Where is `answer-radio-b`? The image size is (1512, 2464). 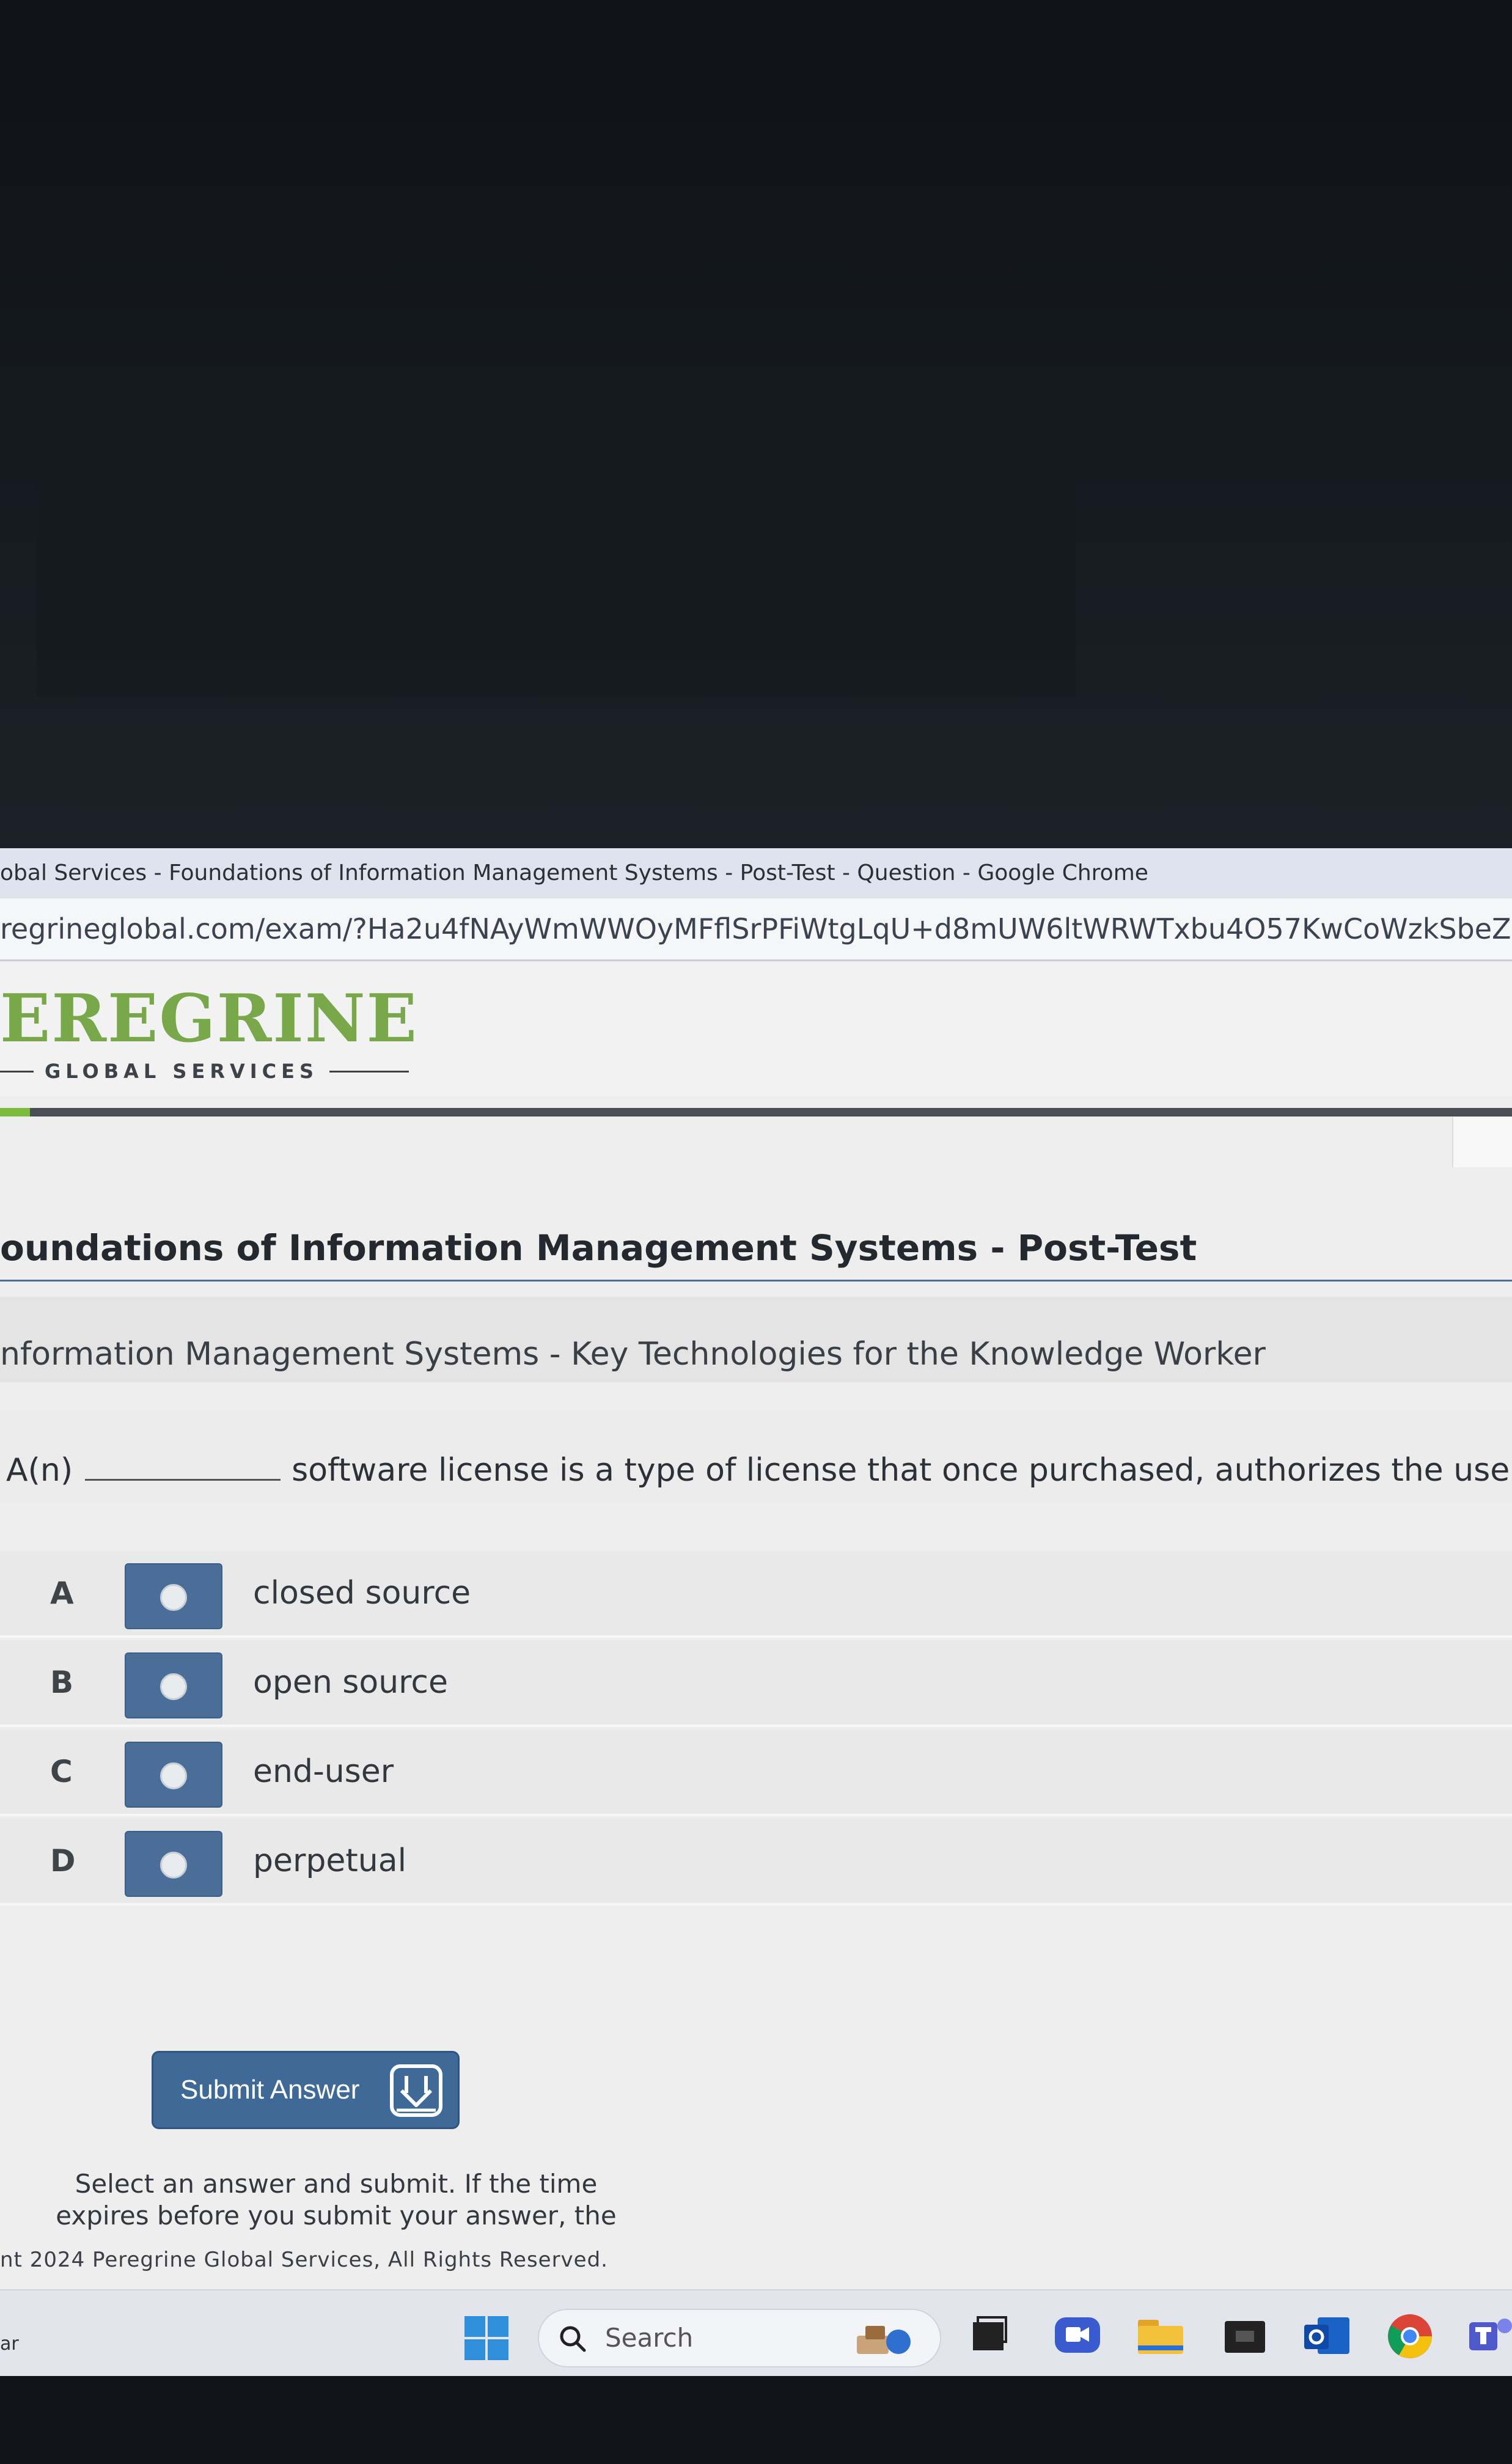
answer-radio-b is located at coordinates (173, 1685).